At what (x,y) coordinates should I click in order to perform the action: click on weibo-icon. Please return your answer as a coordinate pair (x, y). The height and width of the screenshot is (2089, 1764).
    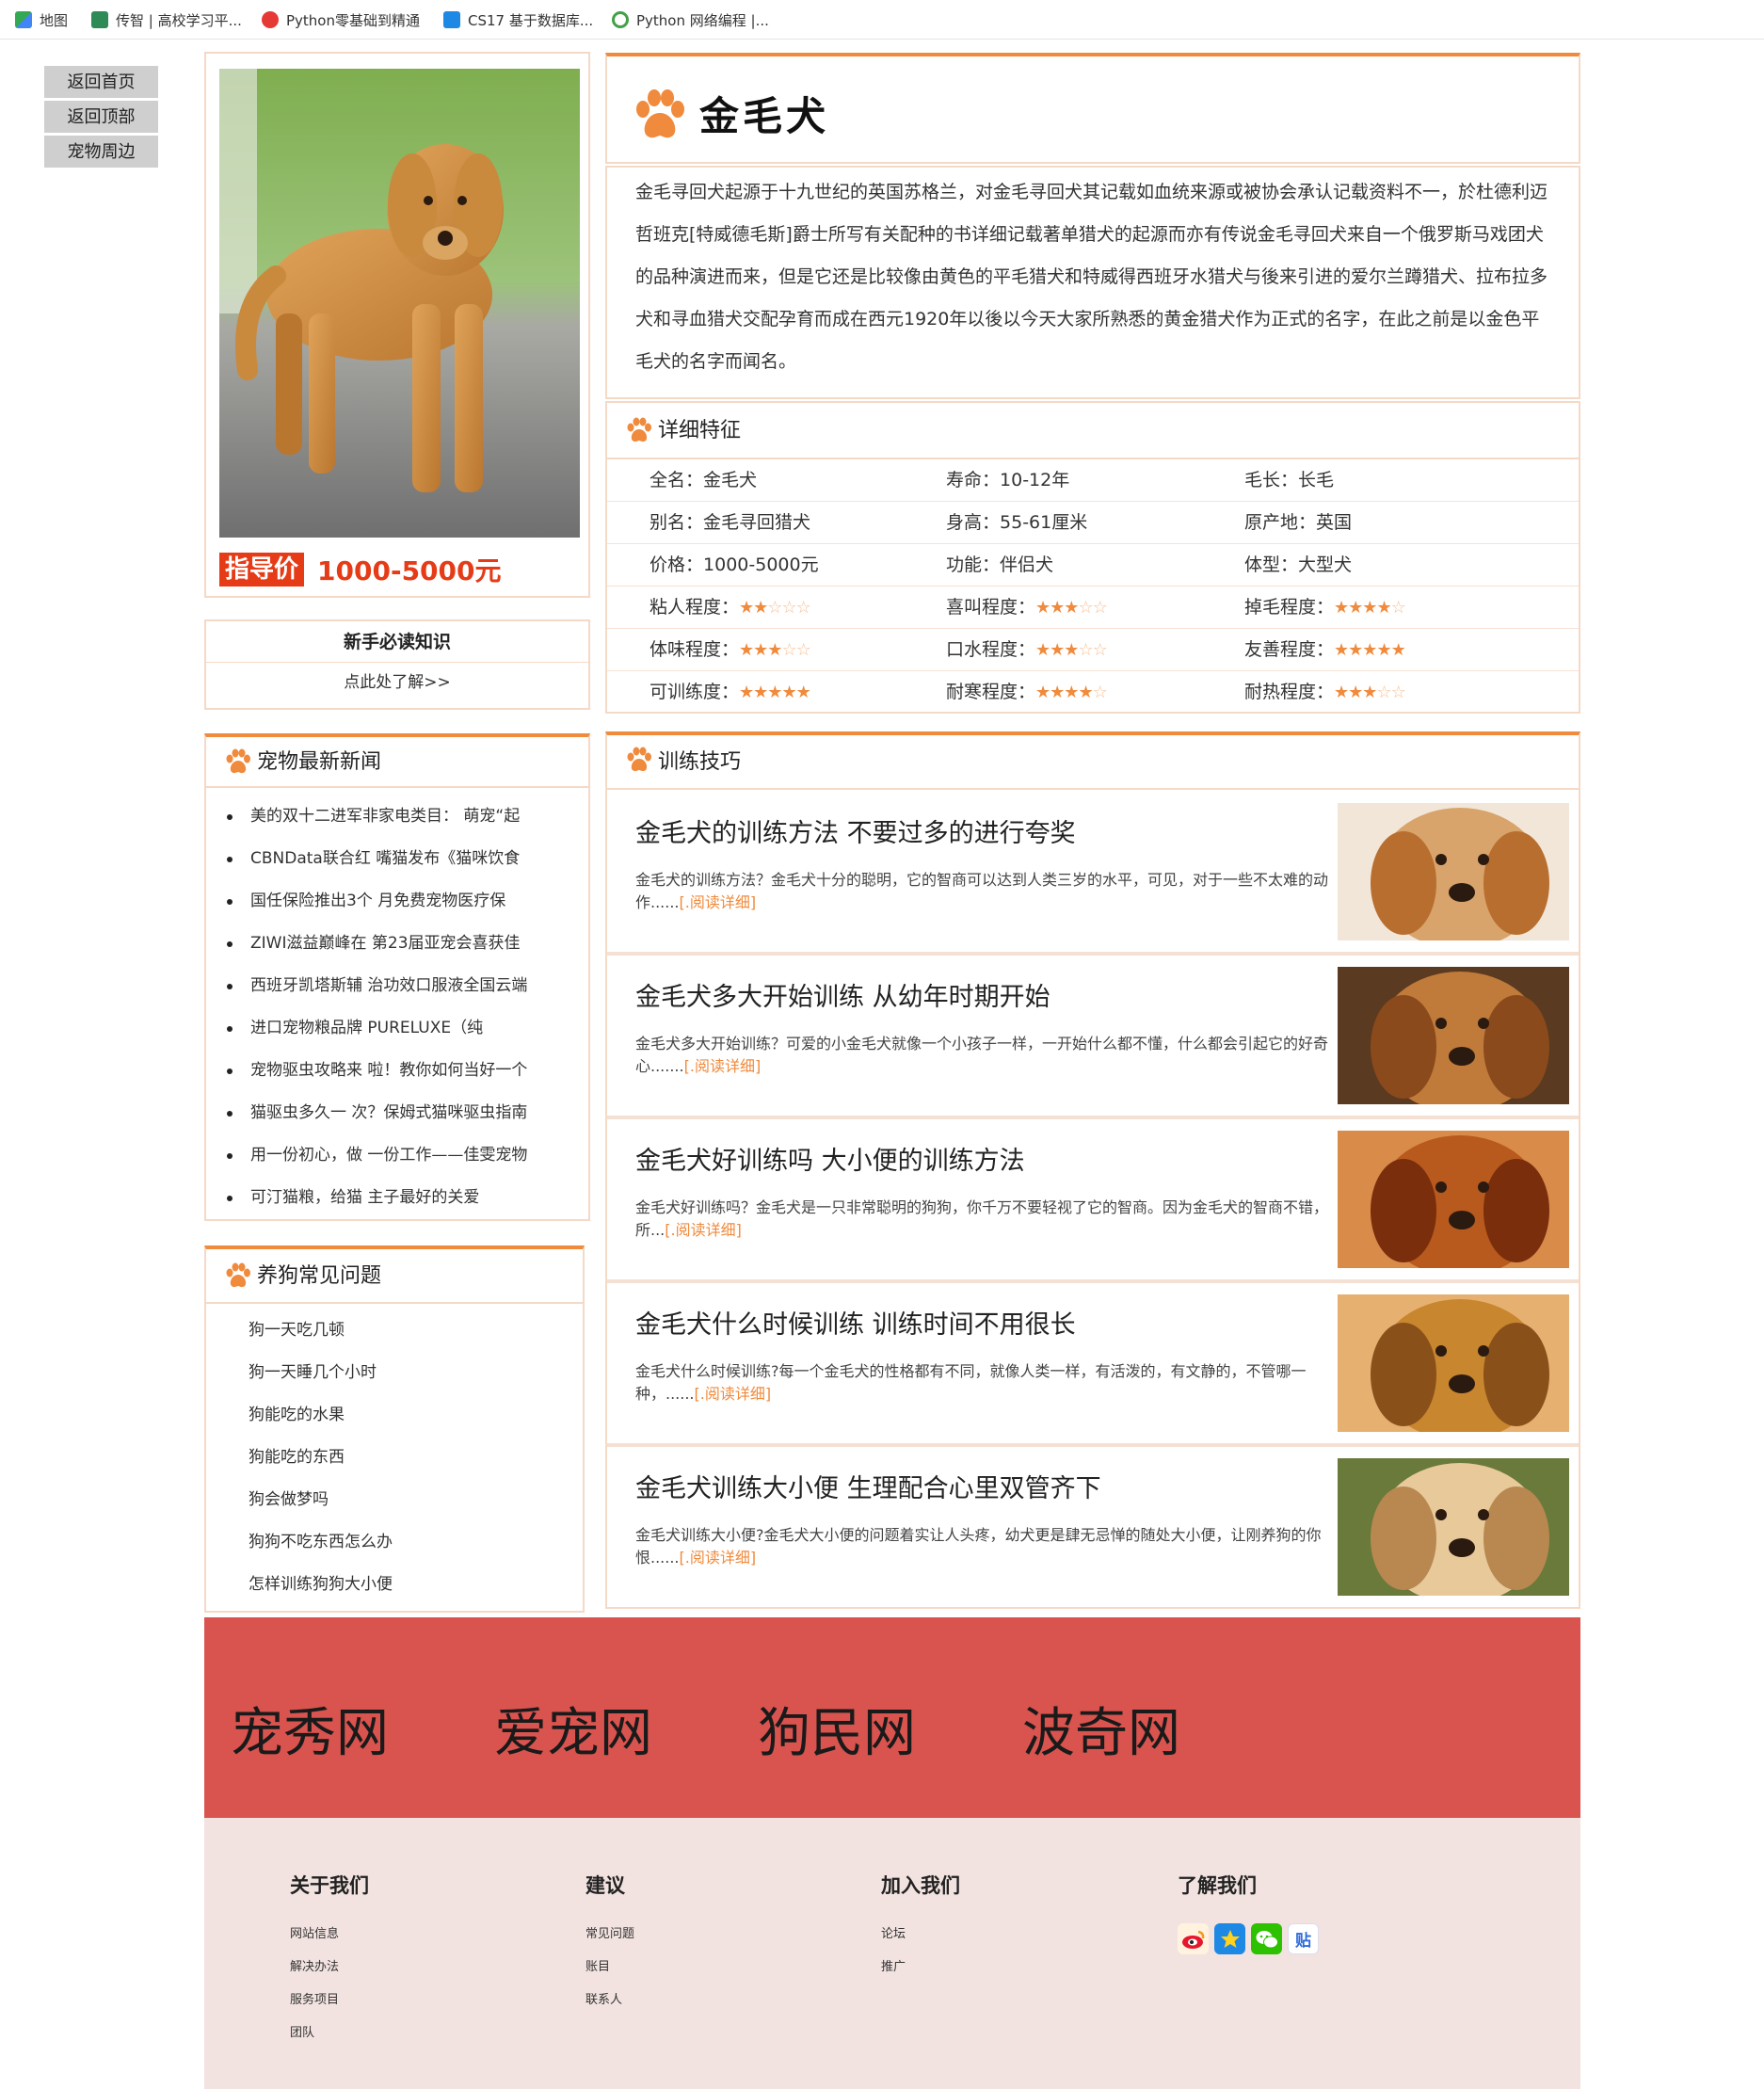
    Looking at the image, I should click on (1193, 1938).